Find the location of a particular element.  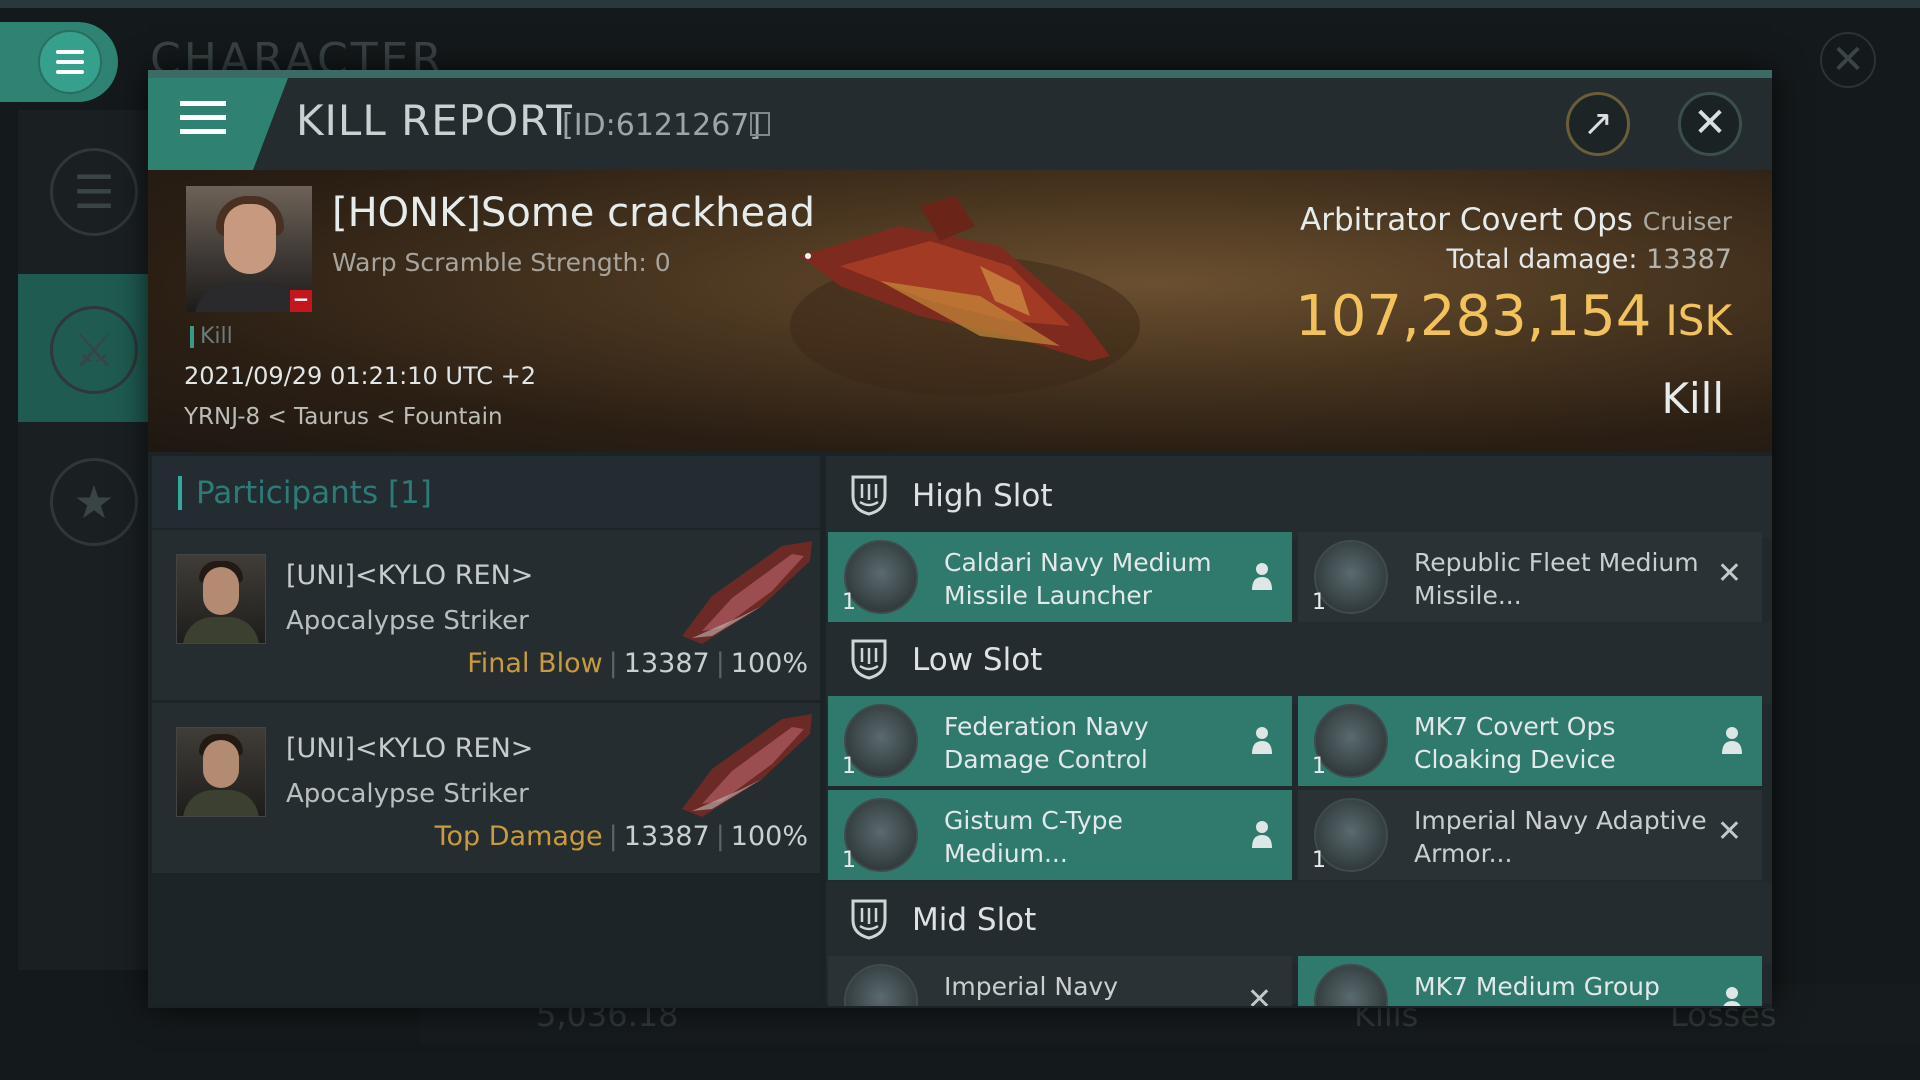

fitted-module: 1 MK7 Covert Ops Cloaking Device is located at coordinates (1530, 741).